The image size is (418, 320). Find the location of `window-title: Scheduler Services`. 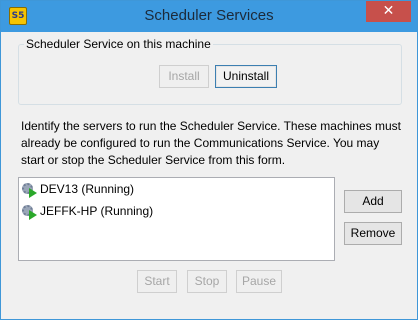

window-title: Scheduler Services is located at coordinates (209, 15).